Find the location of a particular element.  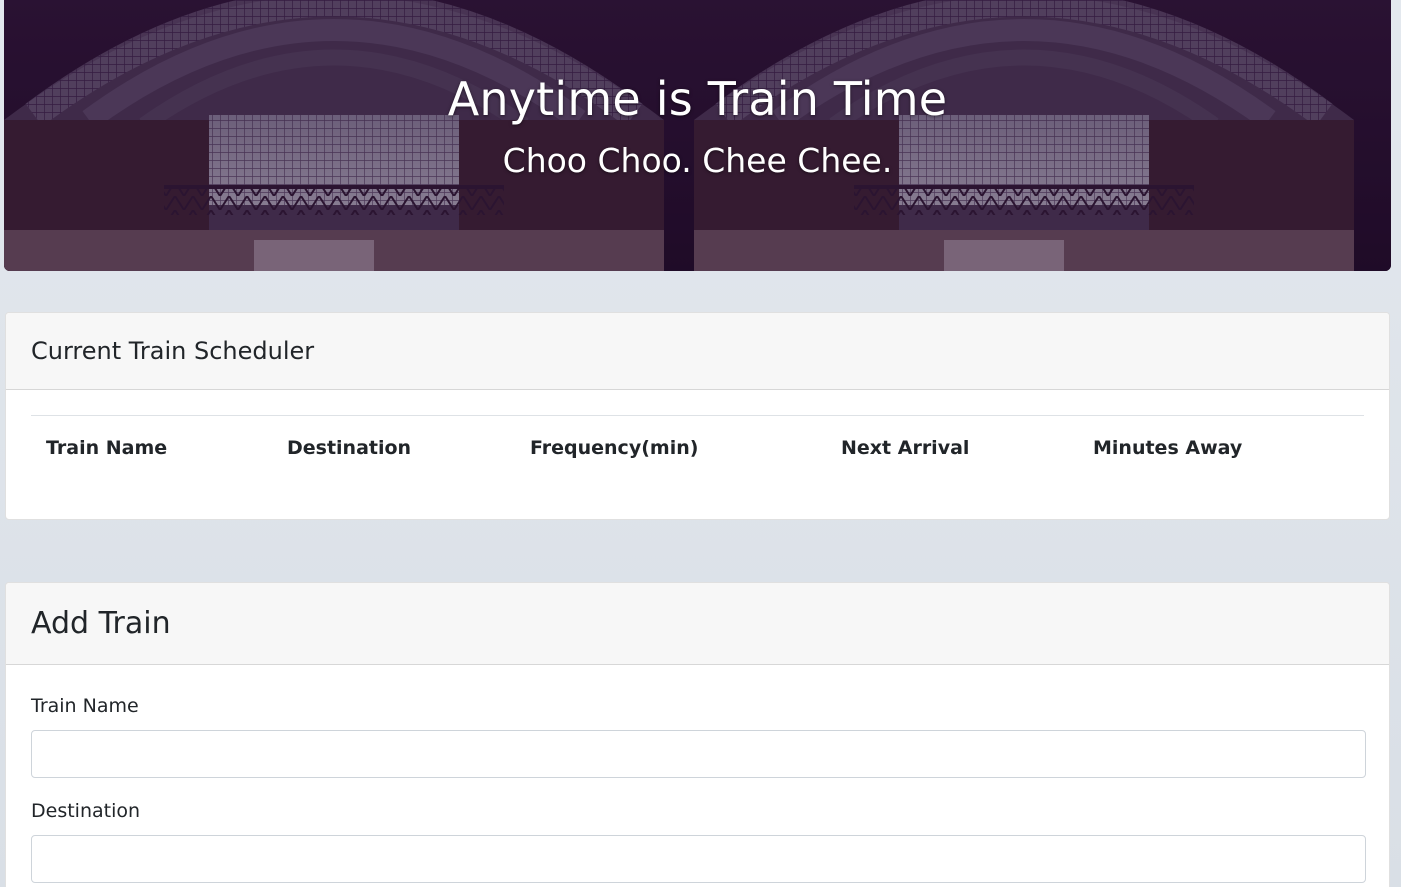

column-header-next-arrival: Next Arrival is located at coordinates (905, 447).